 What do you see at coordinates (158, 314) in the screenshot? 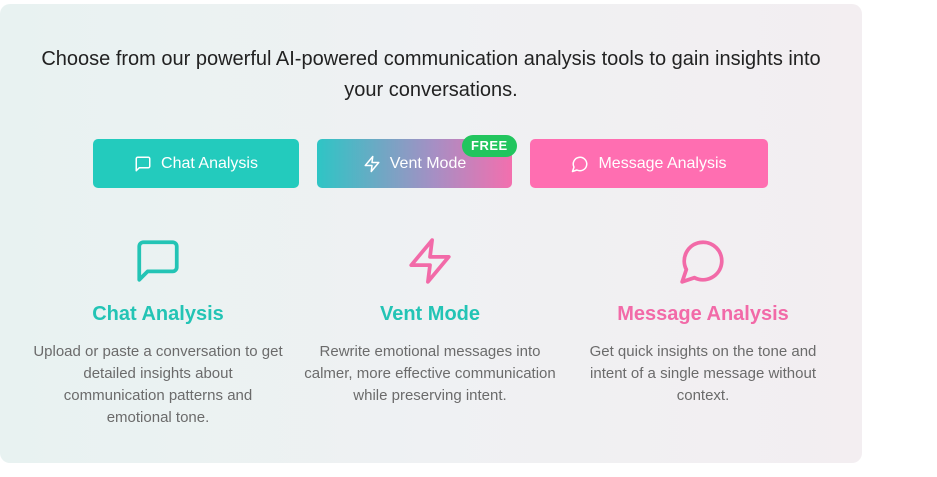
I see `feature-title: Chat Analysis` at bounding box center [158, 314].